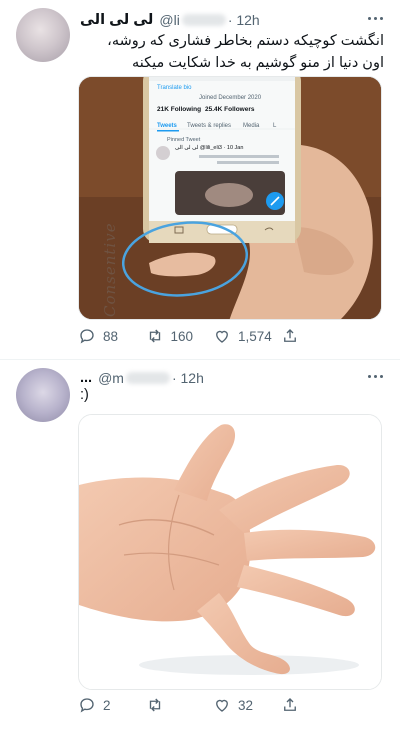  Describe the element at coordinates (169, 20) in the screenshot. I see `handle: @li` at that location.